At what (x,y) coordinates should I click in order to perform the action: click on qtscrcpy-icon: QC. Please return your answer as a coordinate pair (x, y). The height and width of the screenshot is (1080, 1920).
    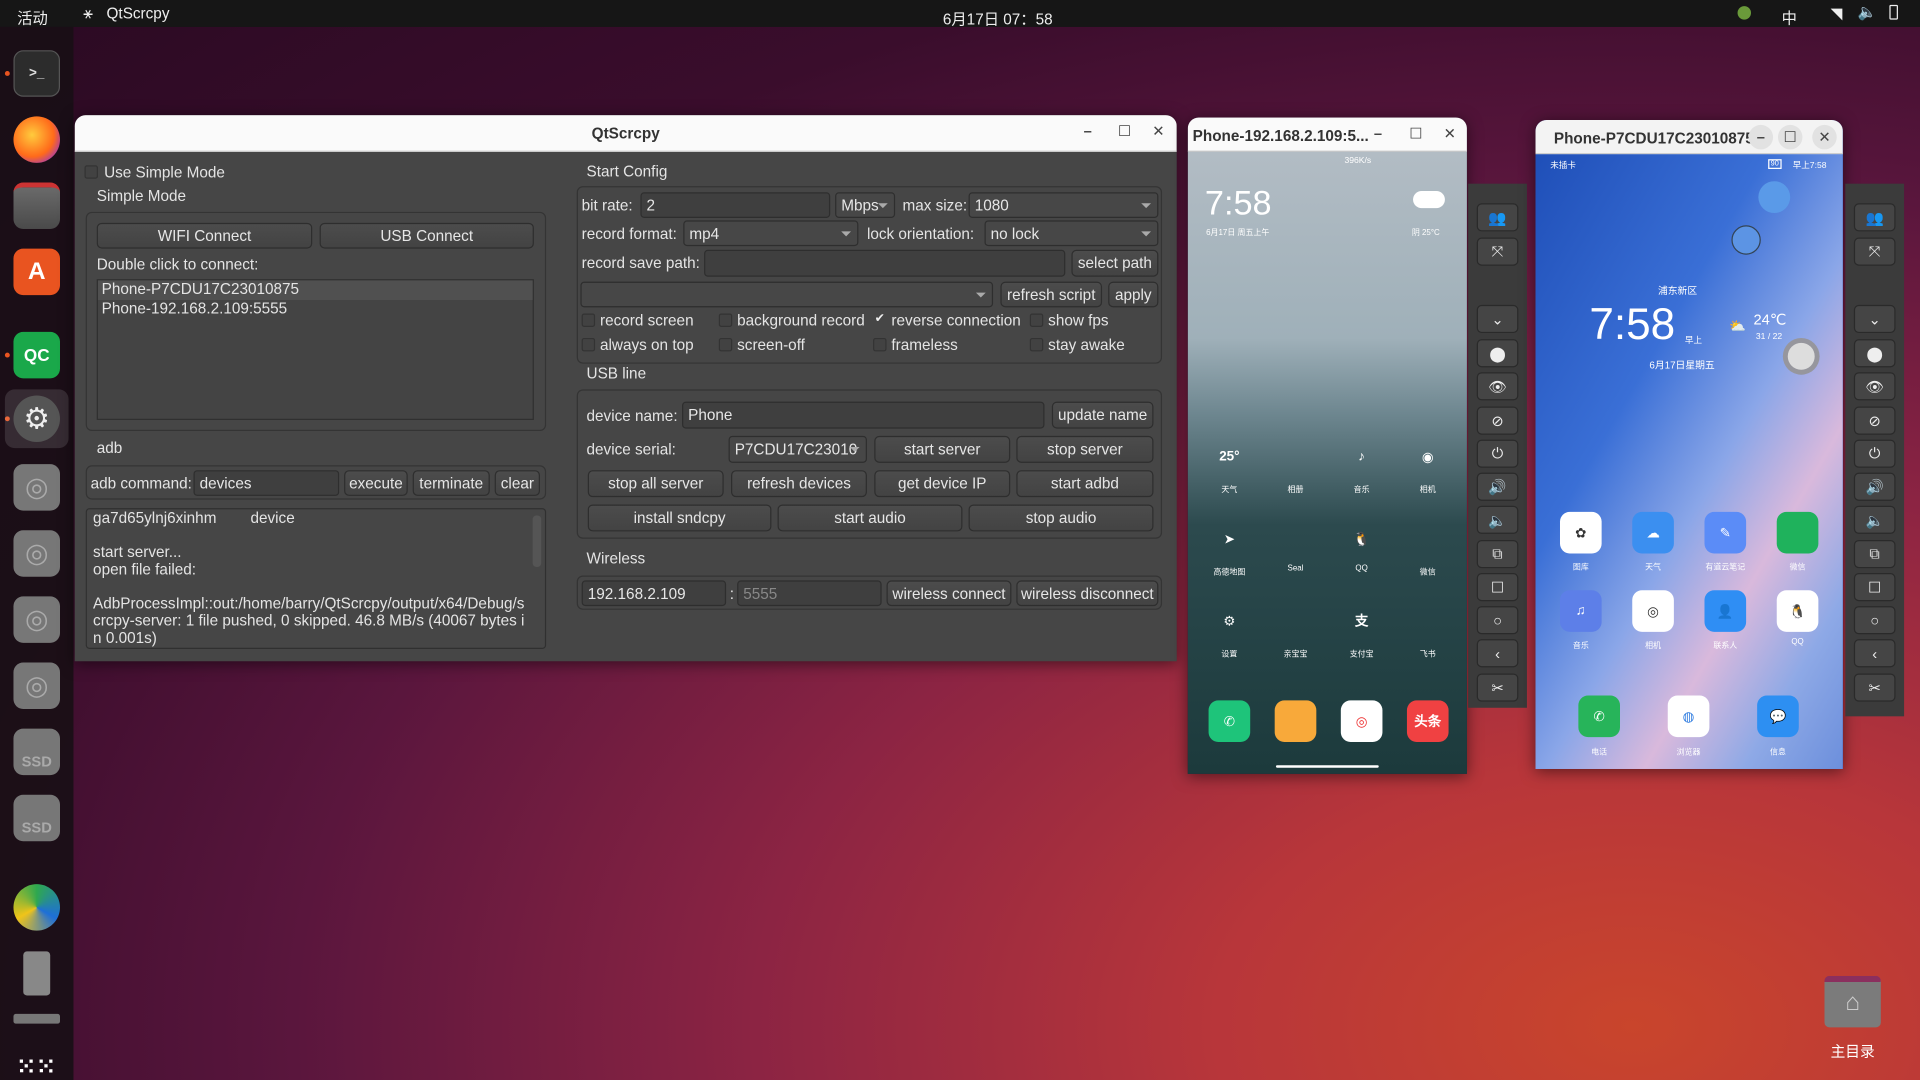
    Looking at the image, I should click on (37, 355).